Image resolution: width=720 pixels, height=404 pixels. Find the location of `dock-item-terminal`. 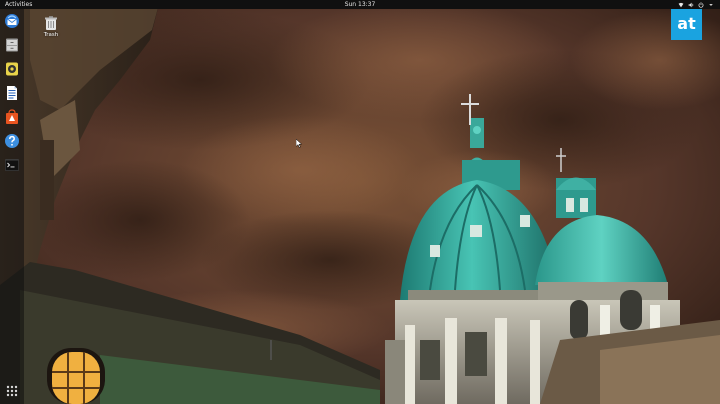

dock-item-terminal is located at coordinates (12, 165).